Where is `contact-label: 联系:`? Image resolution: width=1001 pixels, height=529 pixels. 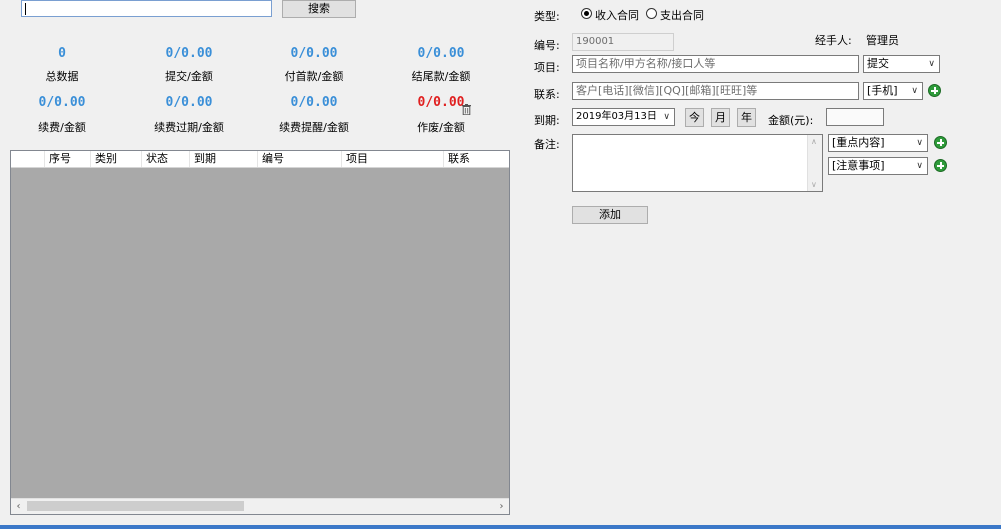
contact-label: 联系: is located at coordinates (547, 94).